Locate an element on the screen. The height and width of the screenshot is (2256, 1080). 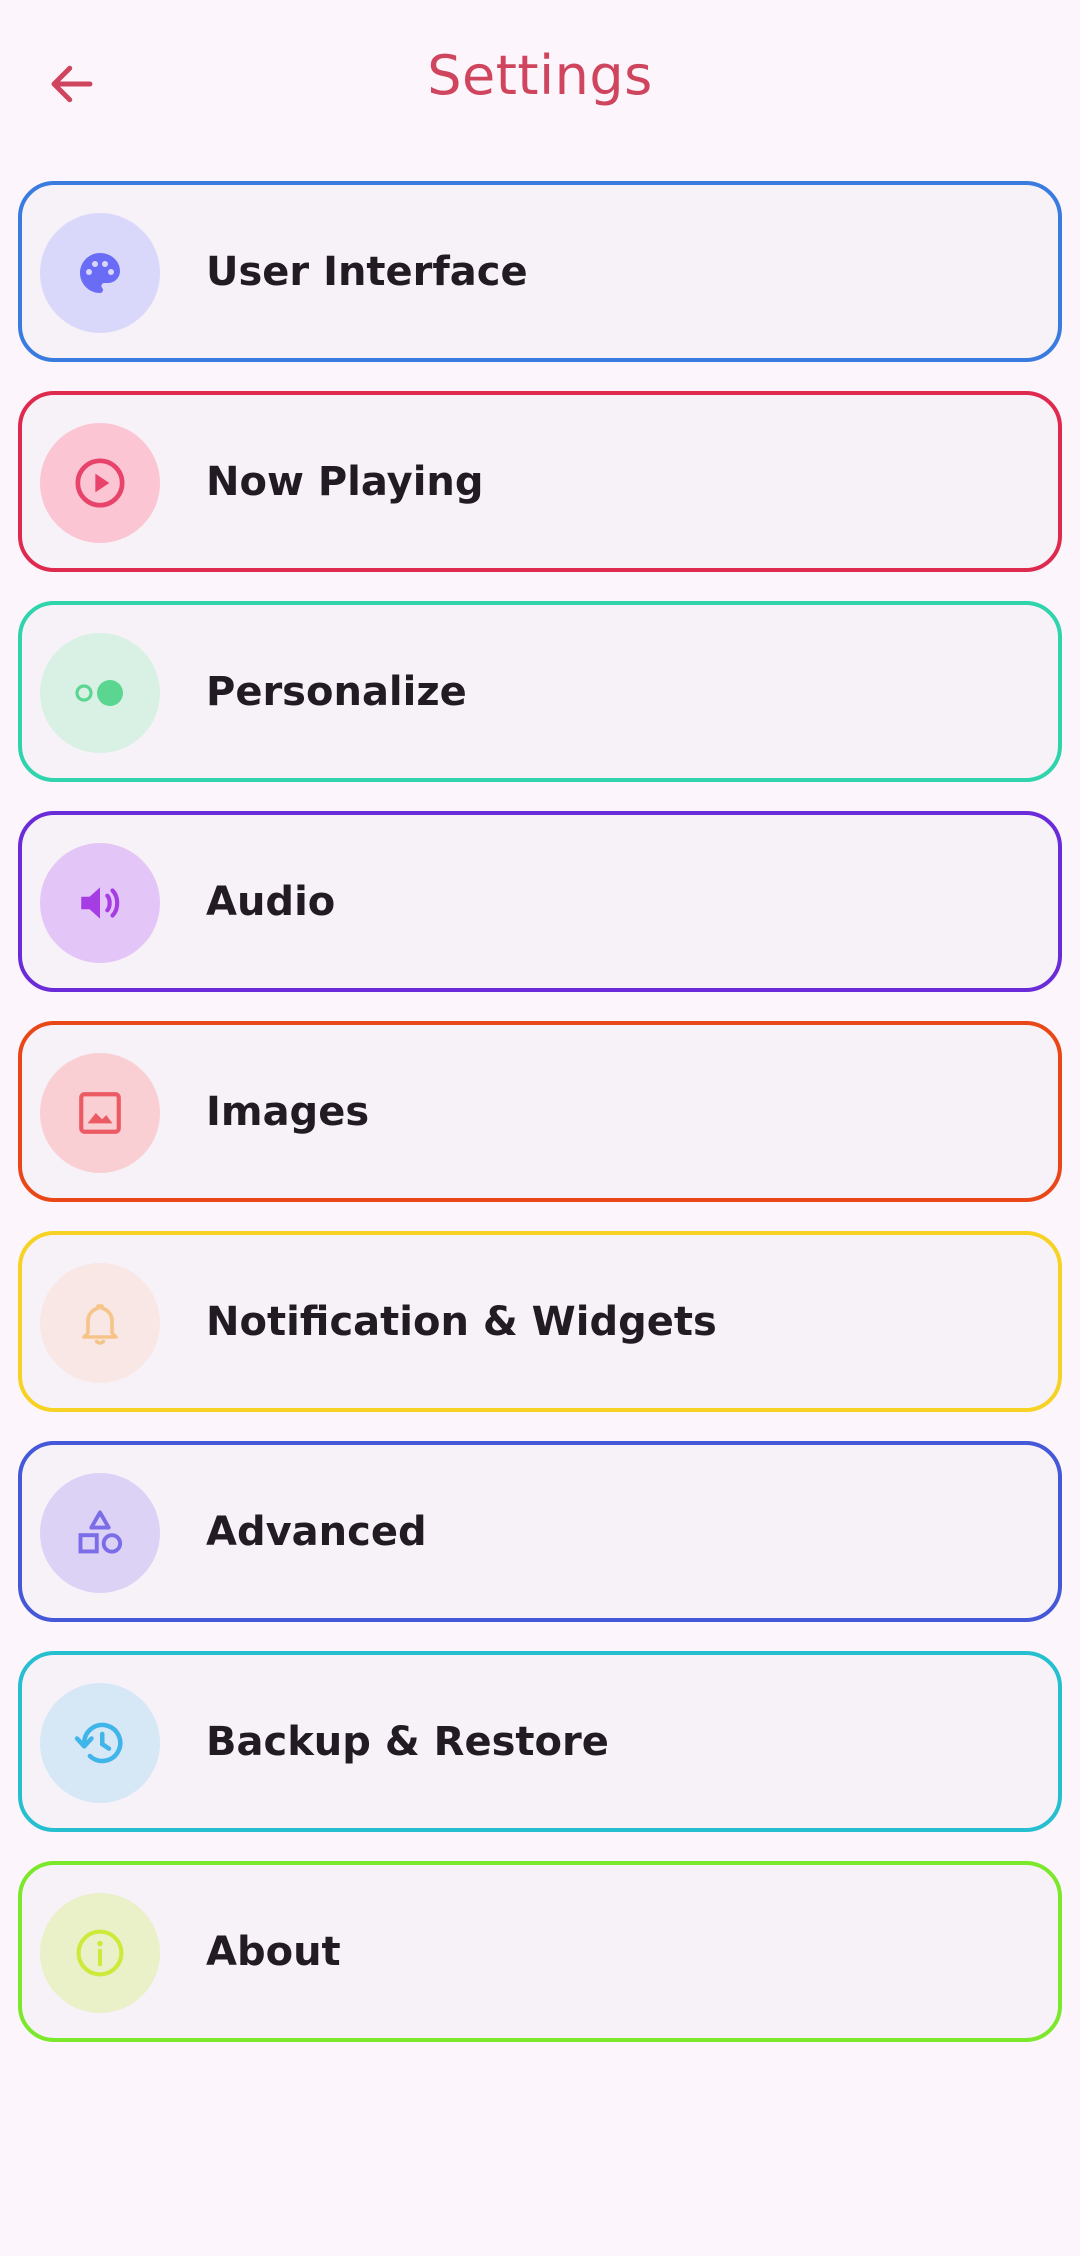
top-app-bar: Settings is located at coordinates (540, 85).